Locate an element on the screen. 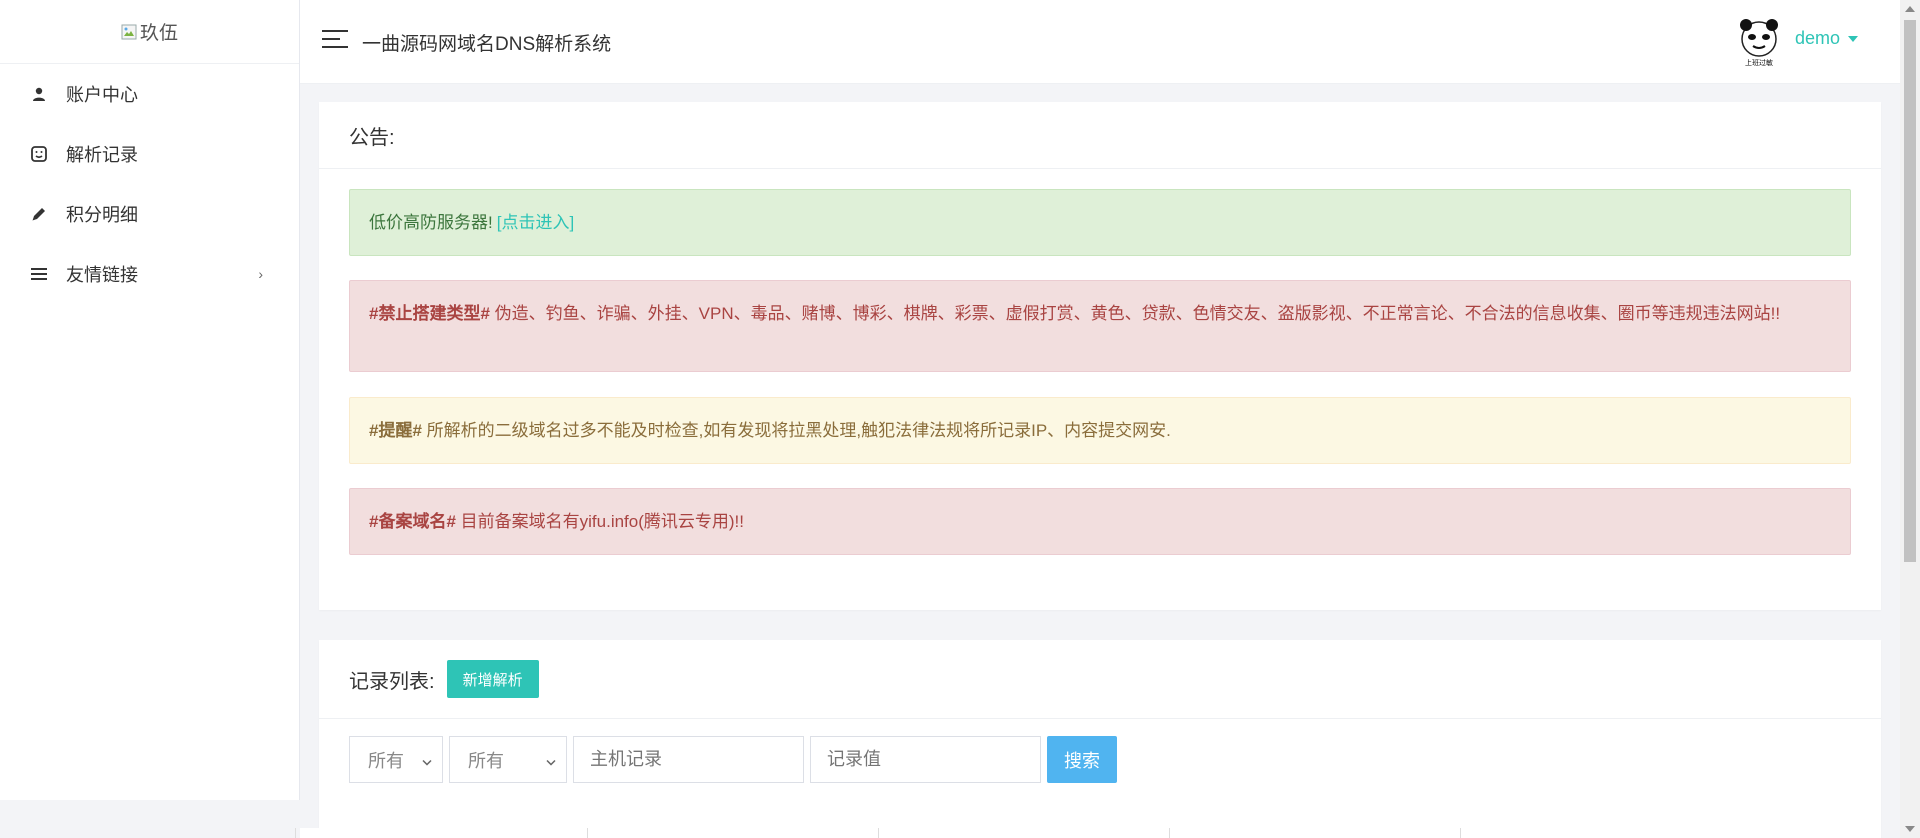 The height and width of the screenshot is (838, 1920). sidebar-item-label: 账户中心 is located at coordinates (102, 95).